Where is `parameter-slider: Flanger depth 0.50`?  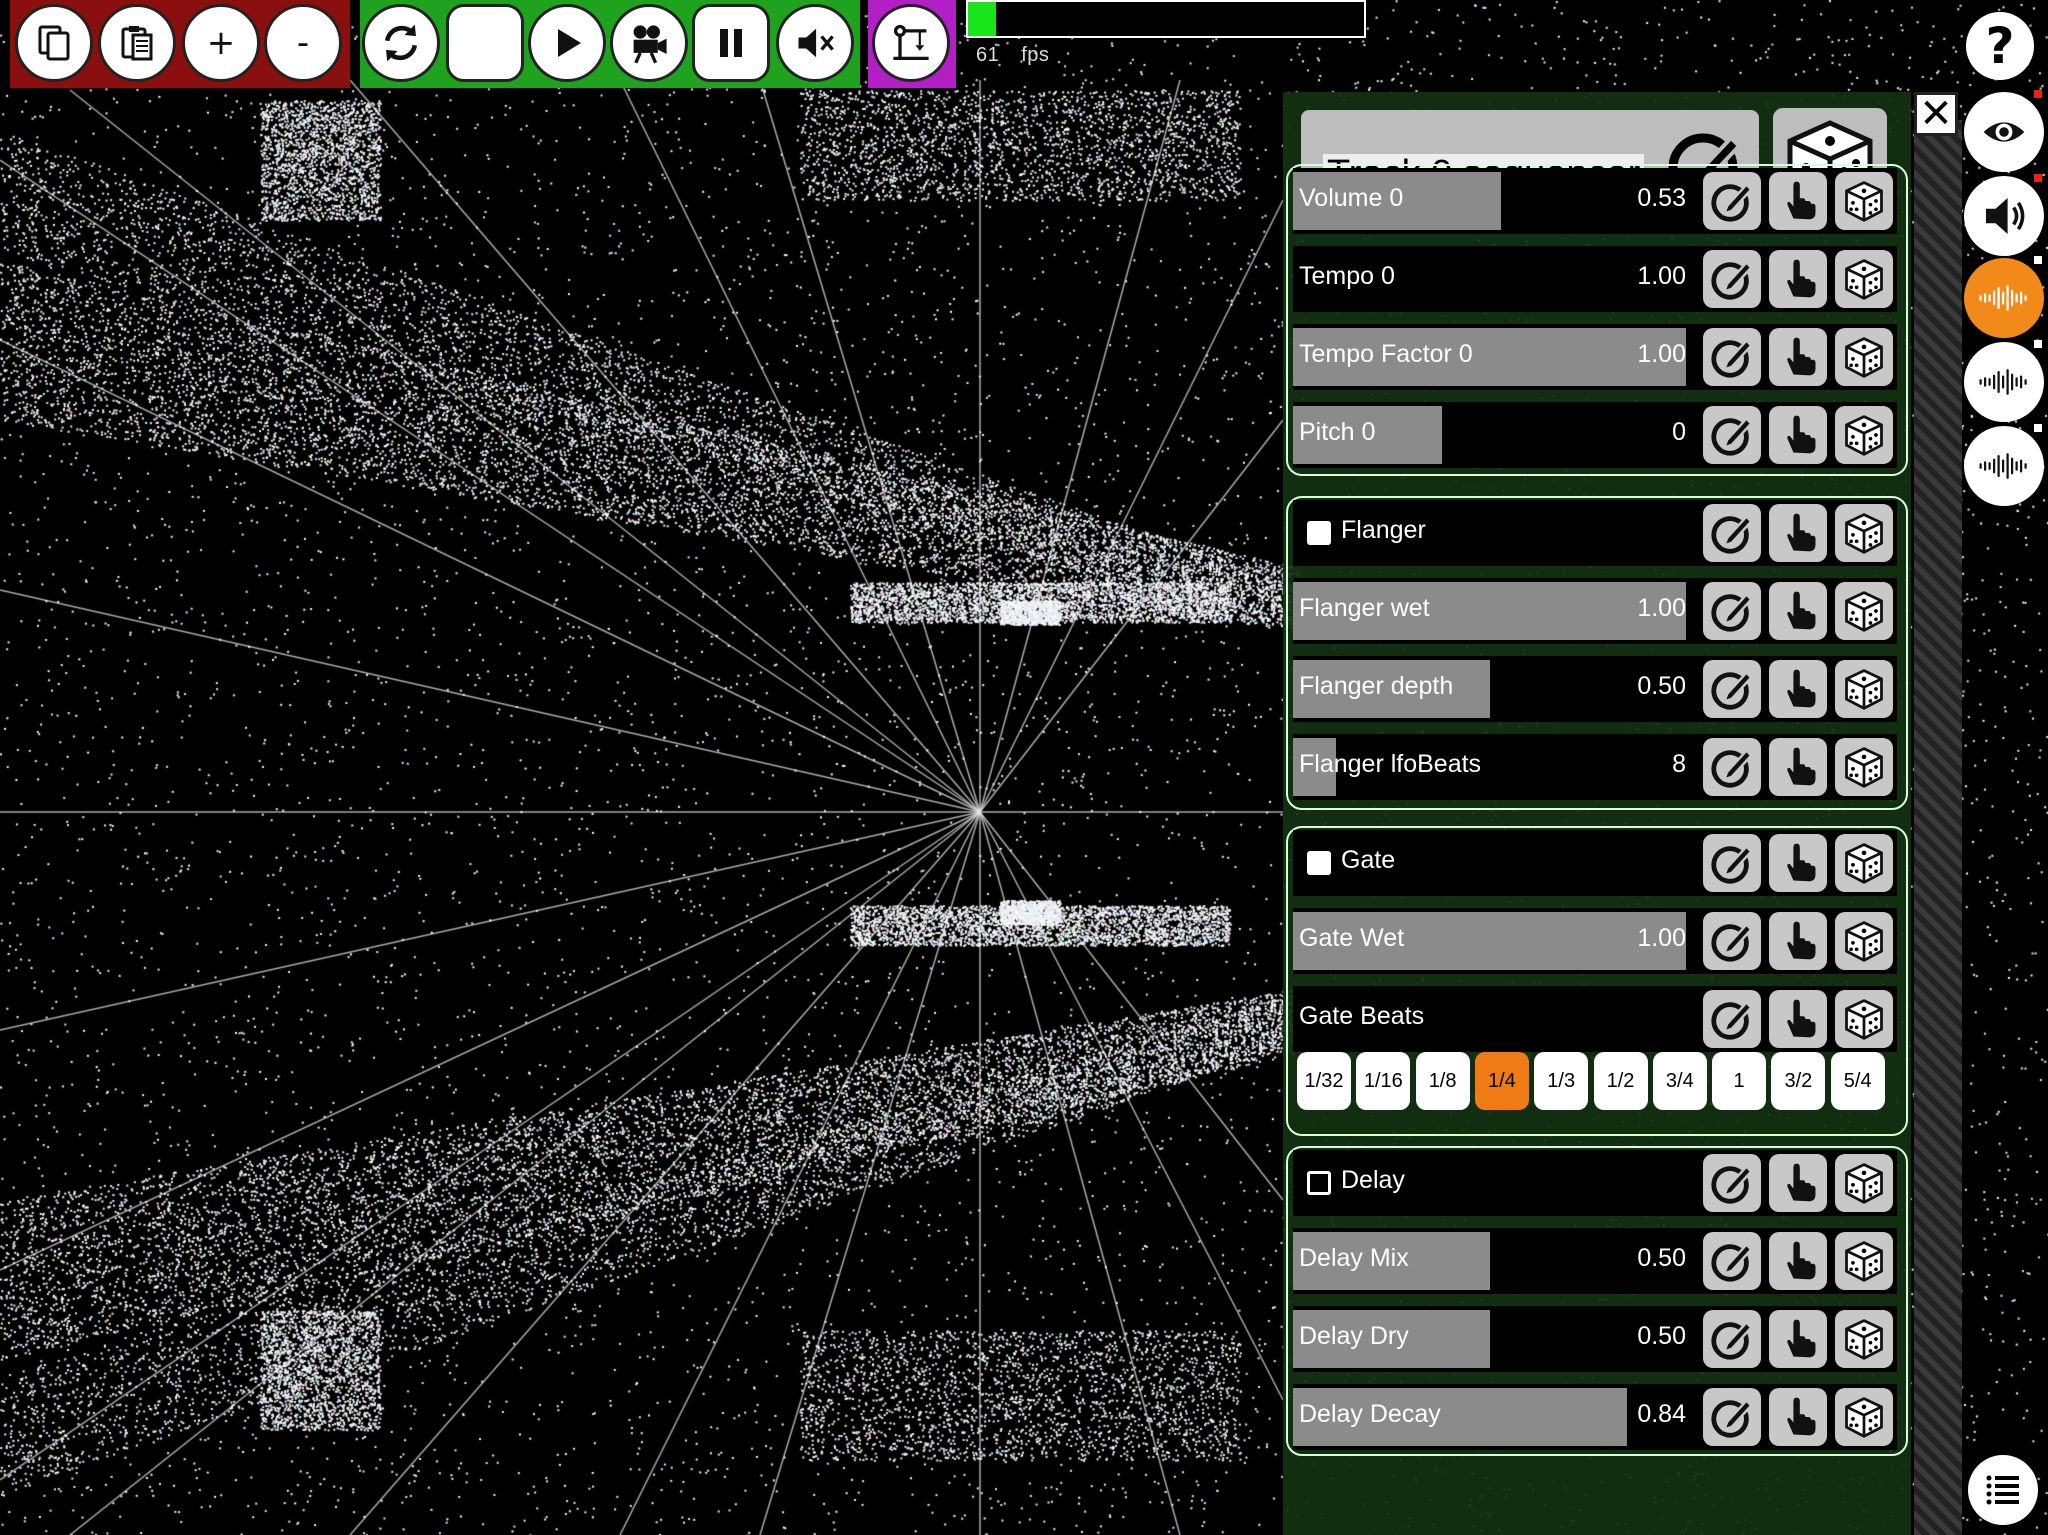
parameter-slider: Flanger depth 0.50 is located at coordinates (1595, 689).